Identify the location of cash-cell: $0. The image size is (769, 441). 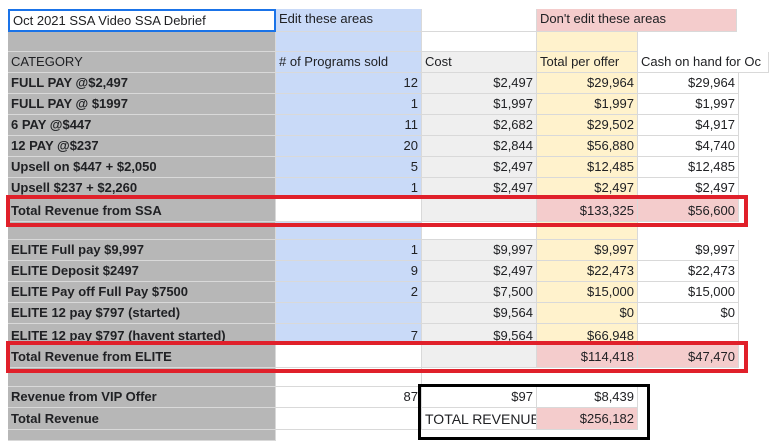
(688, 313).